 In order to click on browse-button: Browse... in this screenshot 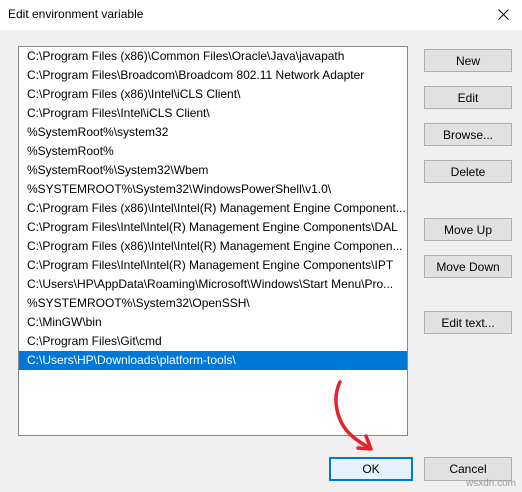, I will do `click(468, 134)`.